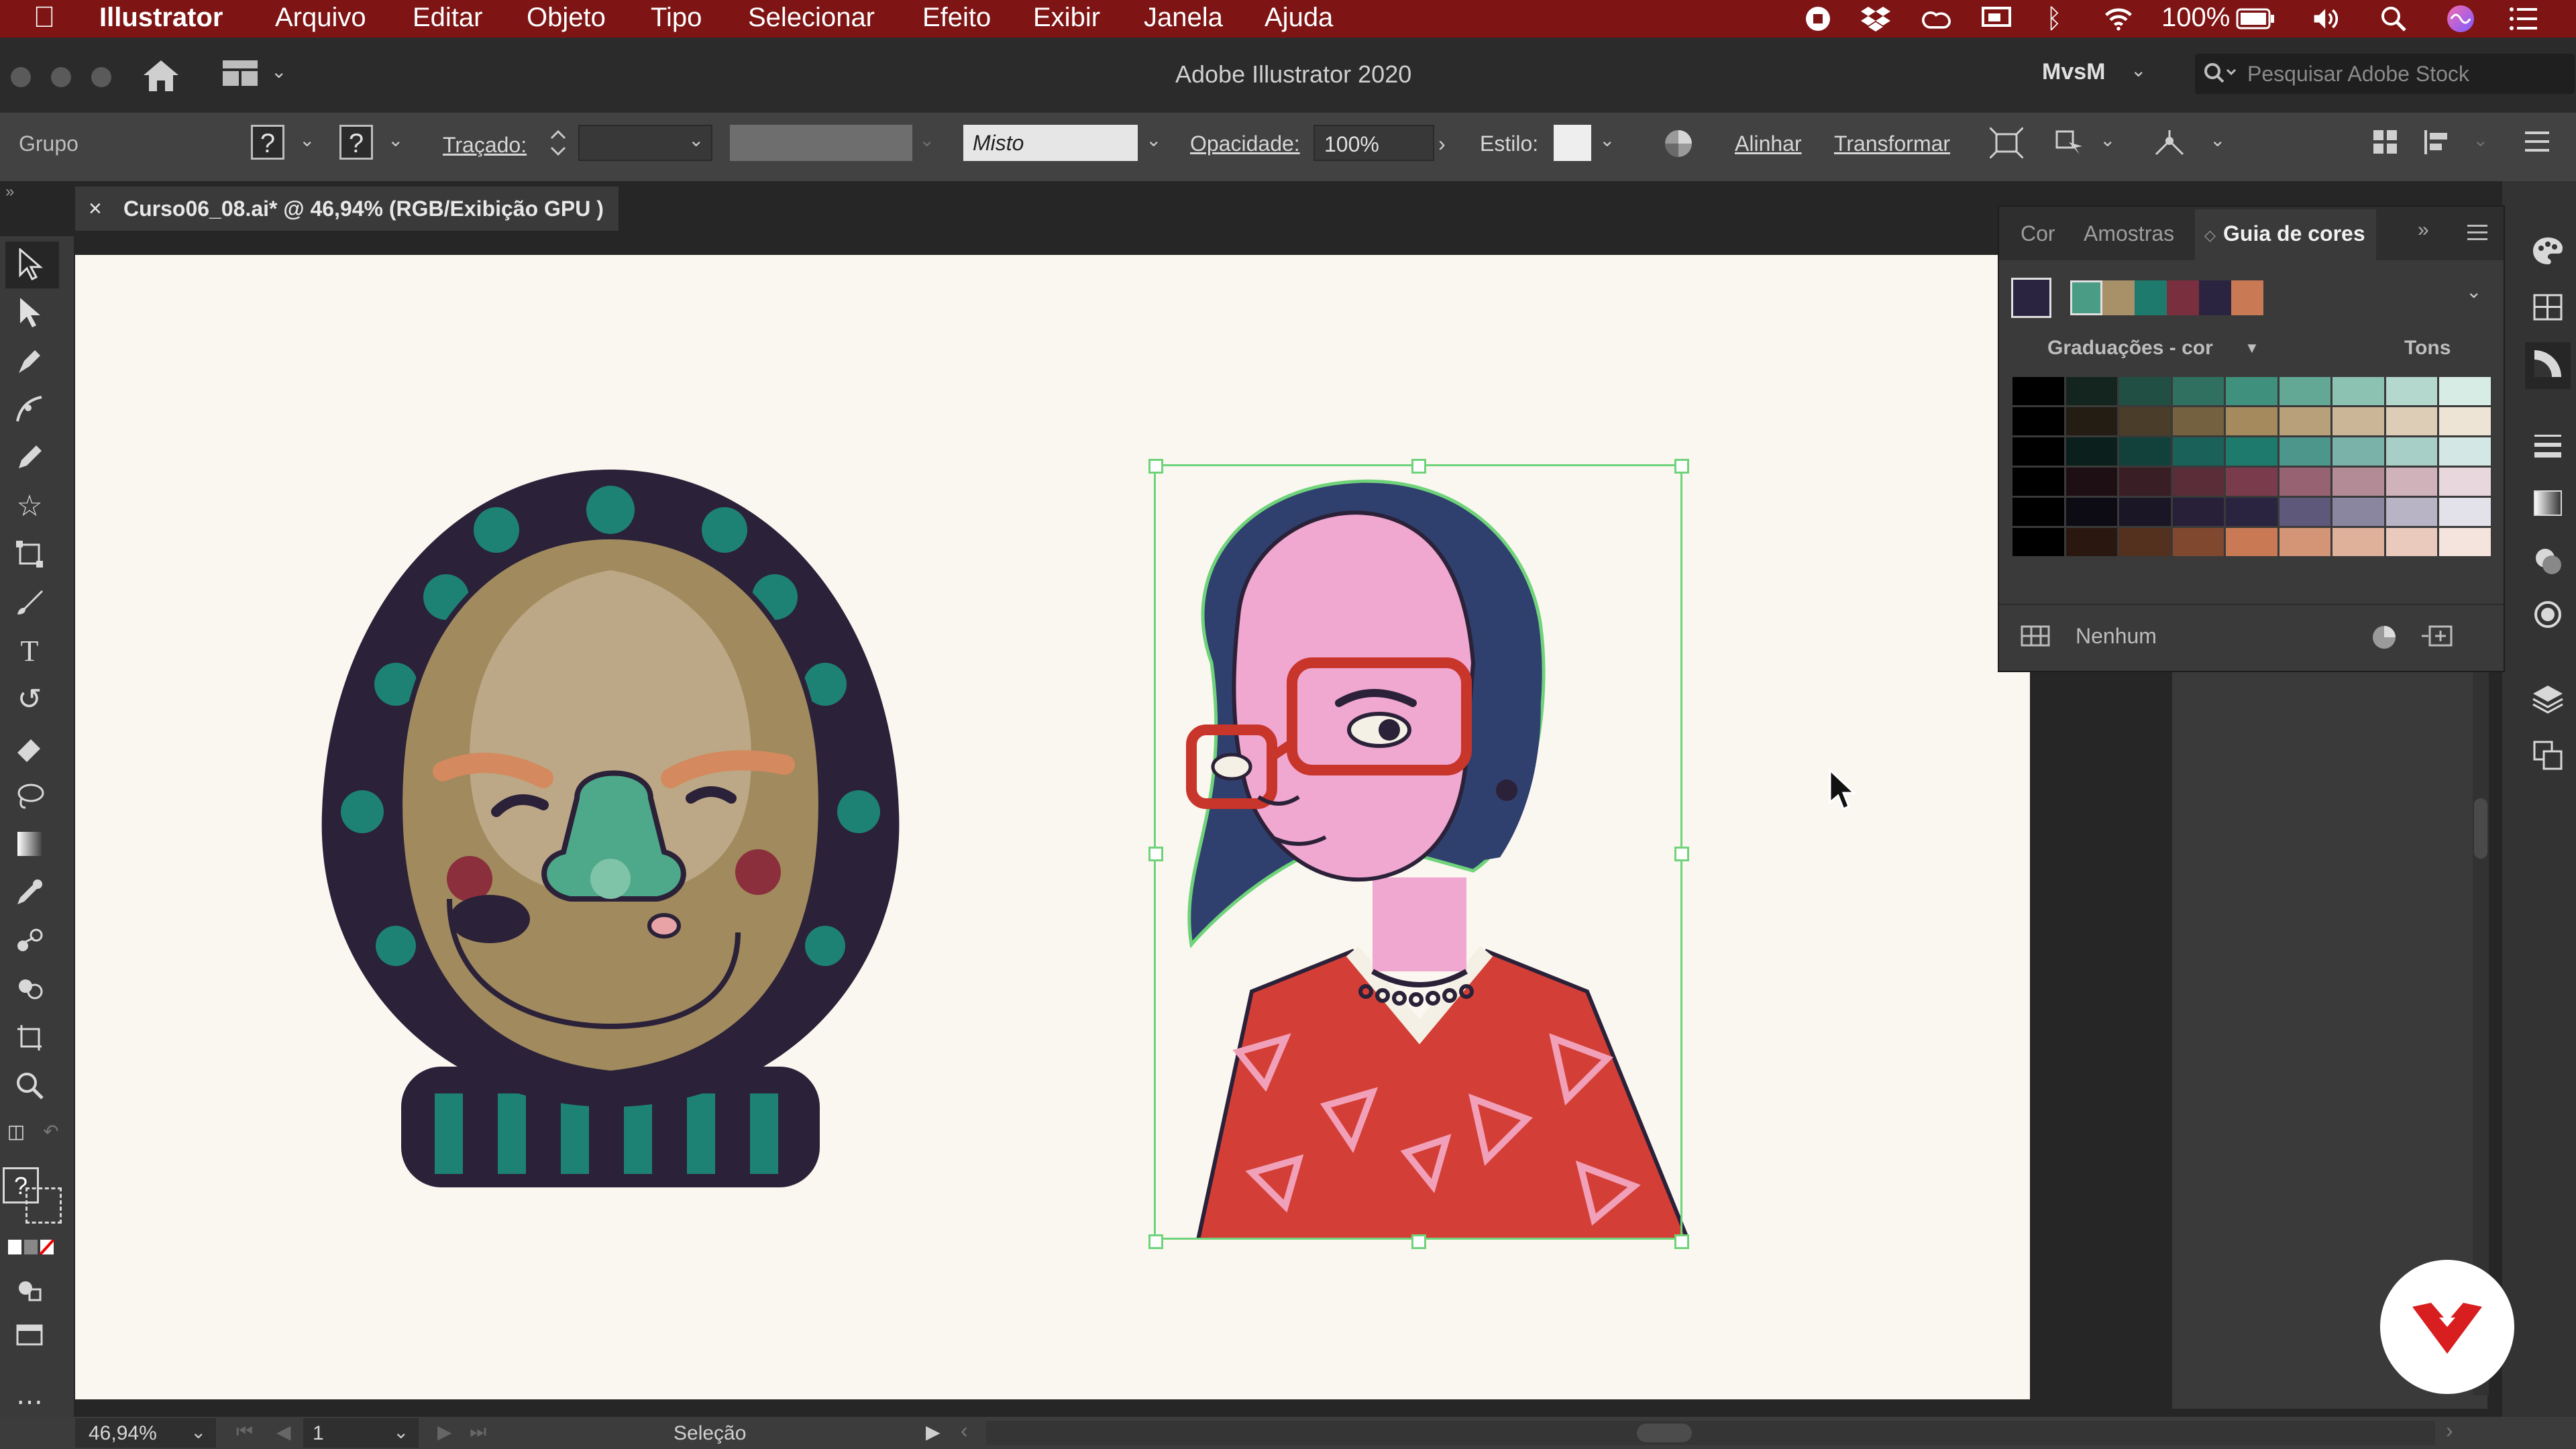 This screenshot has height=1449, width=2576. Describe the element at coordinates (1768, 143) in the screenshot. I see `align-link: Alinhar` at that location.